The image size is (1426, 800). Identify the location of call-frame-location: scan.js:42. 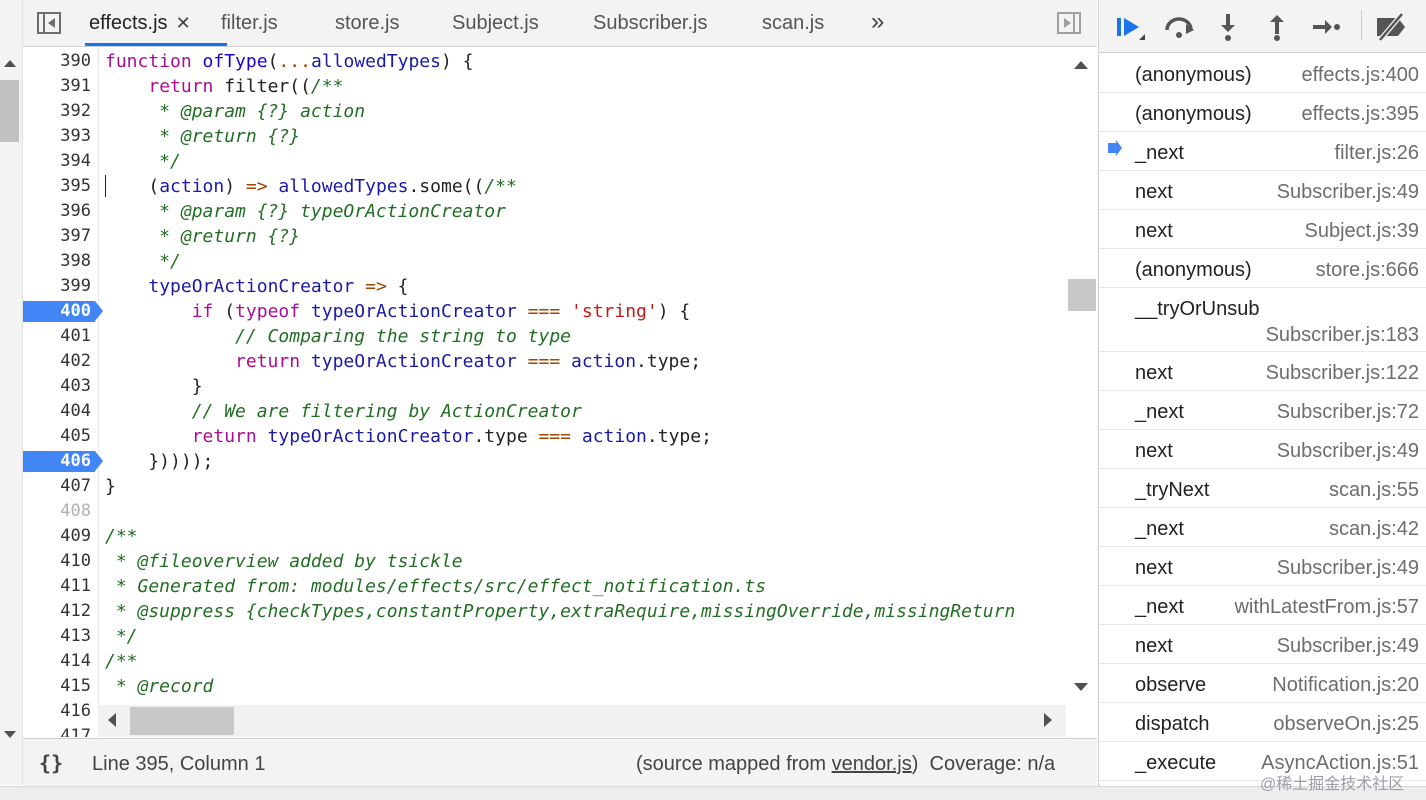
(1374, 529).